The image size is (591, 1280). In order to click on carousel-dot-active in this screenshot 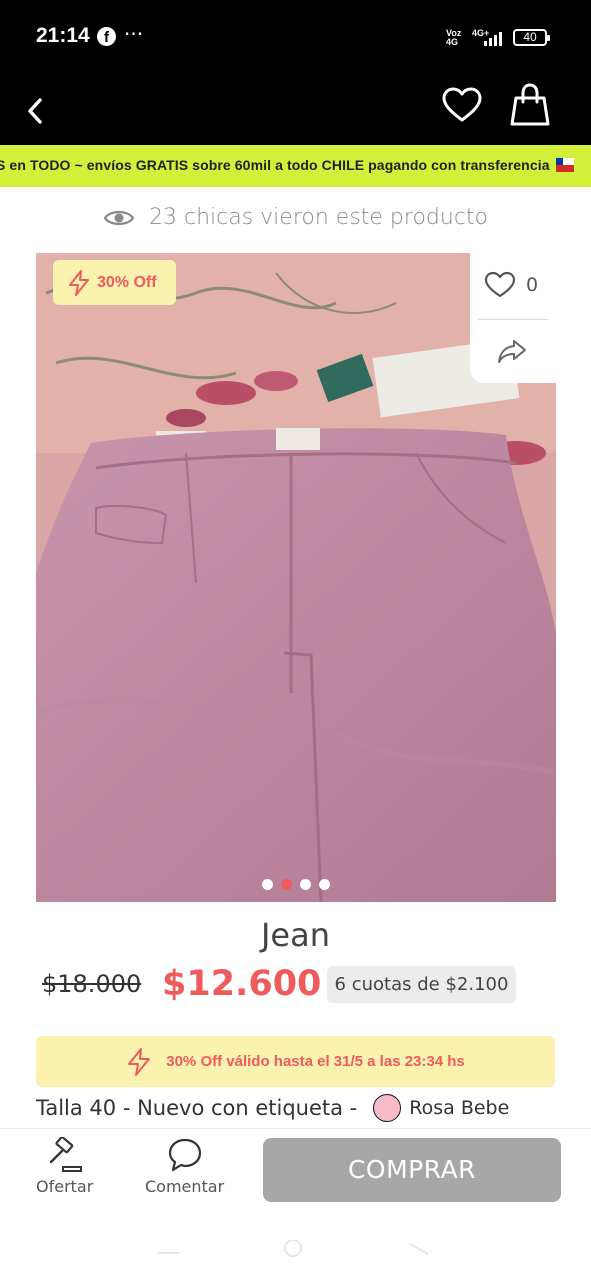, I will do `click(286, 884)`.